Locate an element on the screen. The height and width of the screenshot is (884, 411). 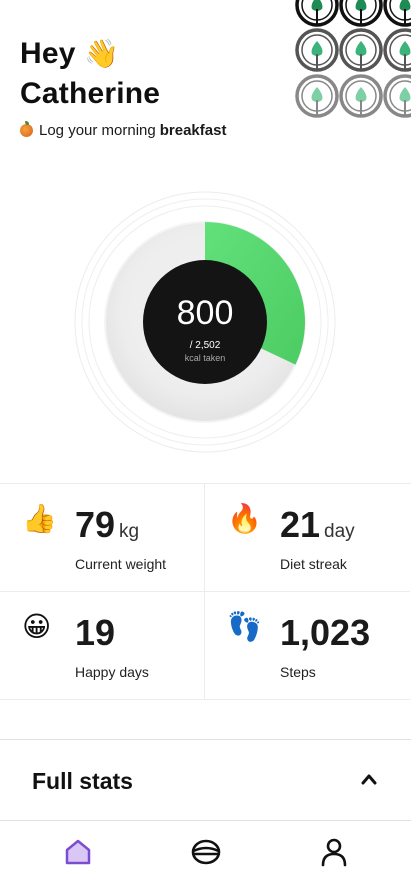
meal-prompt-text: Log your morning is located at coordinates (97, 130).